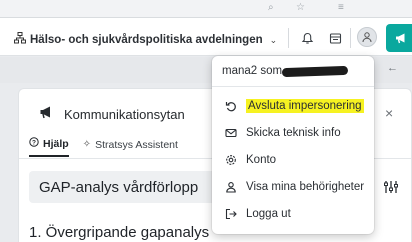  I want to click on menu-item-label: Skicka teknisk info, so click(293, 133).